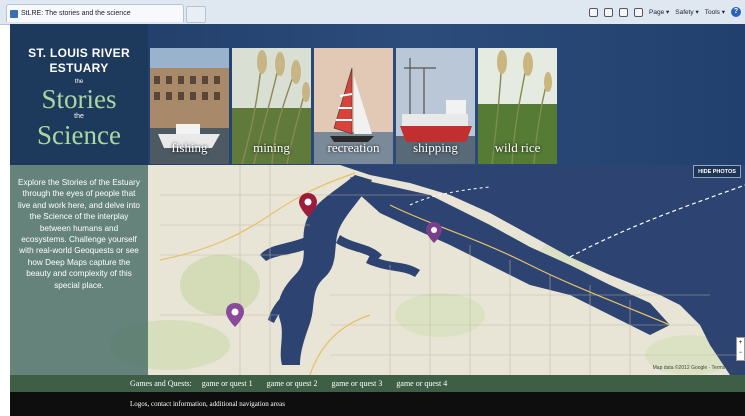 This screenshot has width=745, height=416. Describe the element at coordinates (717, 171) in the screenshot. I see `hide-photos-button: HIDE PHOTOS` at that location.